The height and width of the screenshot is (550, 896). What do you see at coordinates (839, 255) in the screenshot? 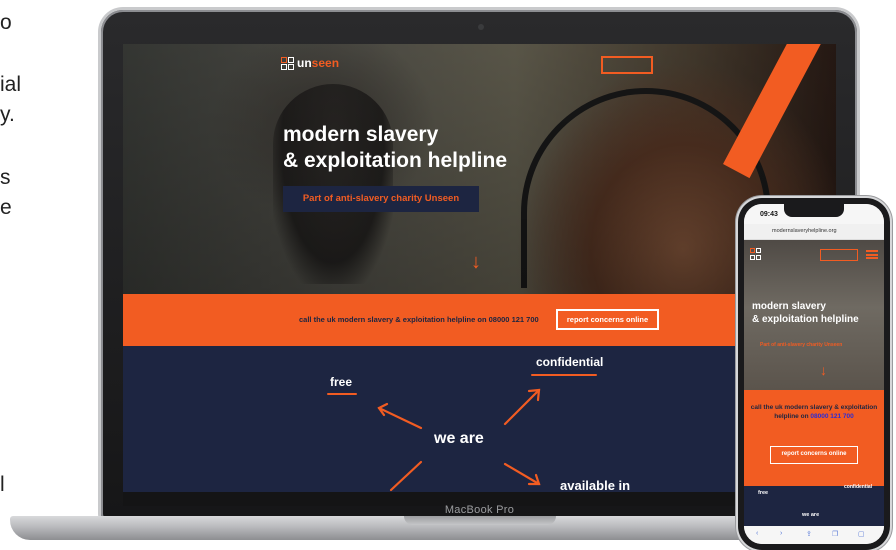
I see `phone-donate-button` at bounding box center [839, 255].